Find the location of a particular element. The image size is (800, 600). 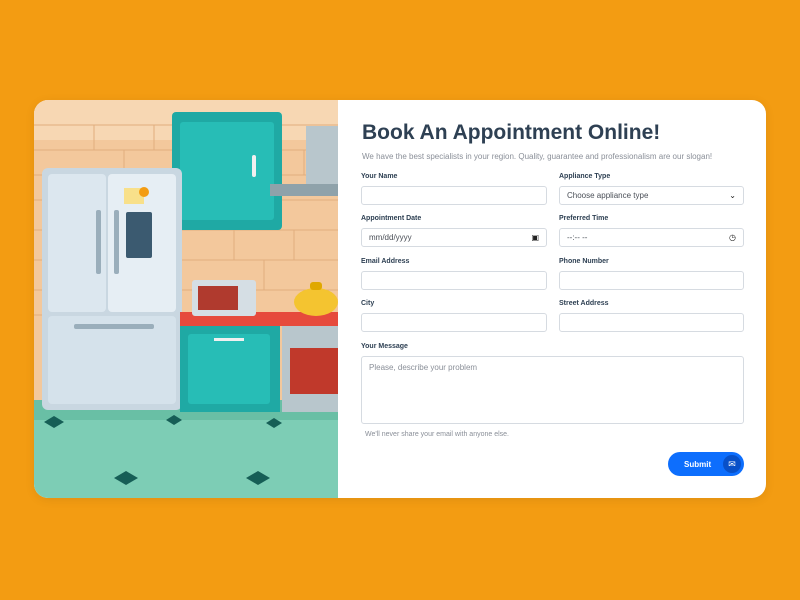

submit-button: Submit ✉ is located at coordinates (706, 464).